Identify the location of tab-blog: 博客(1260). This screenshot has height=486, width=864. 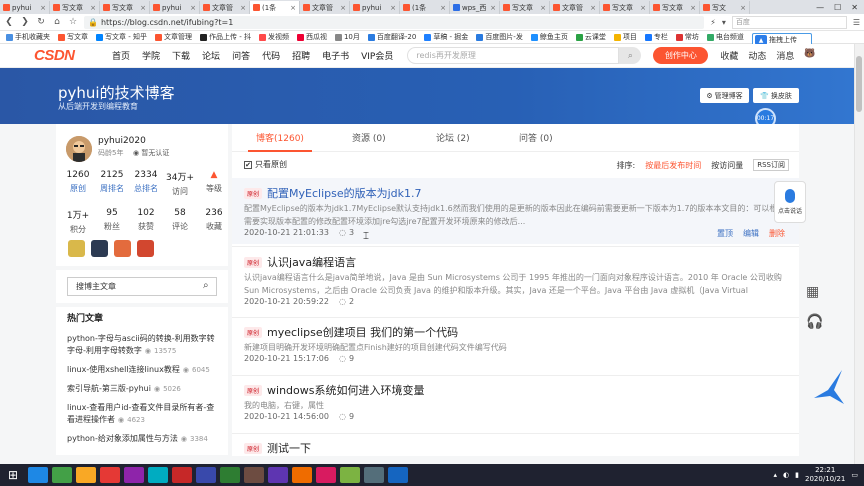
(280, 137).